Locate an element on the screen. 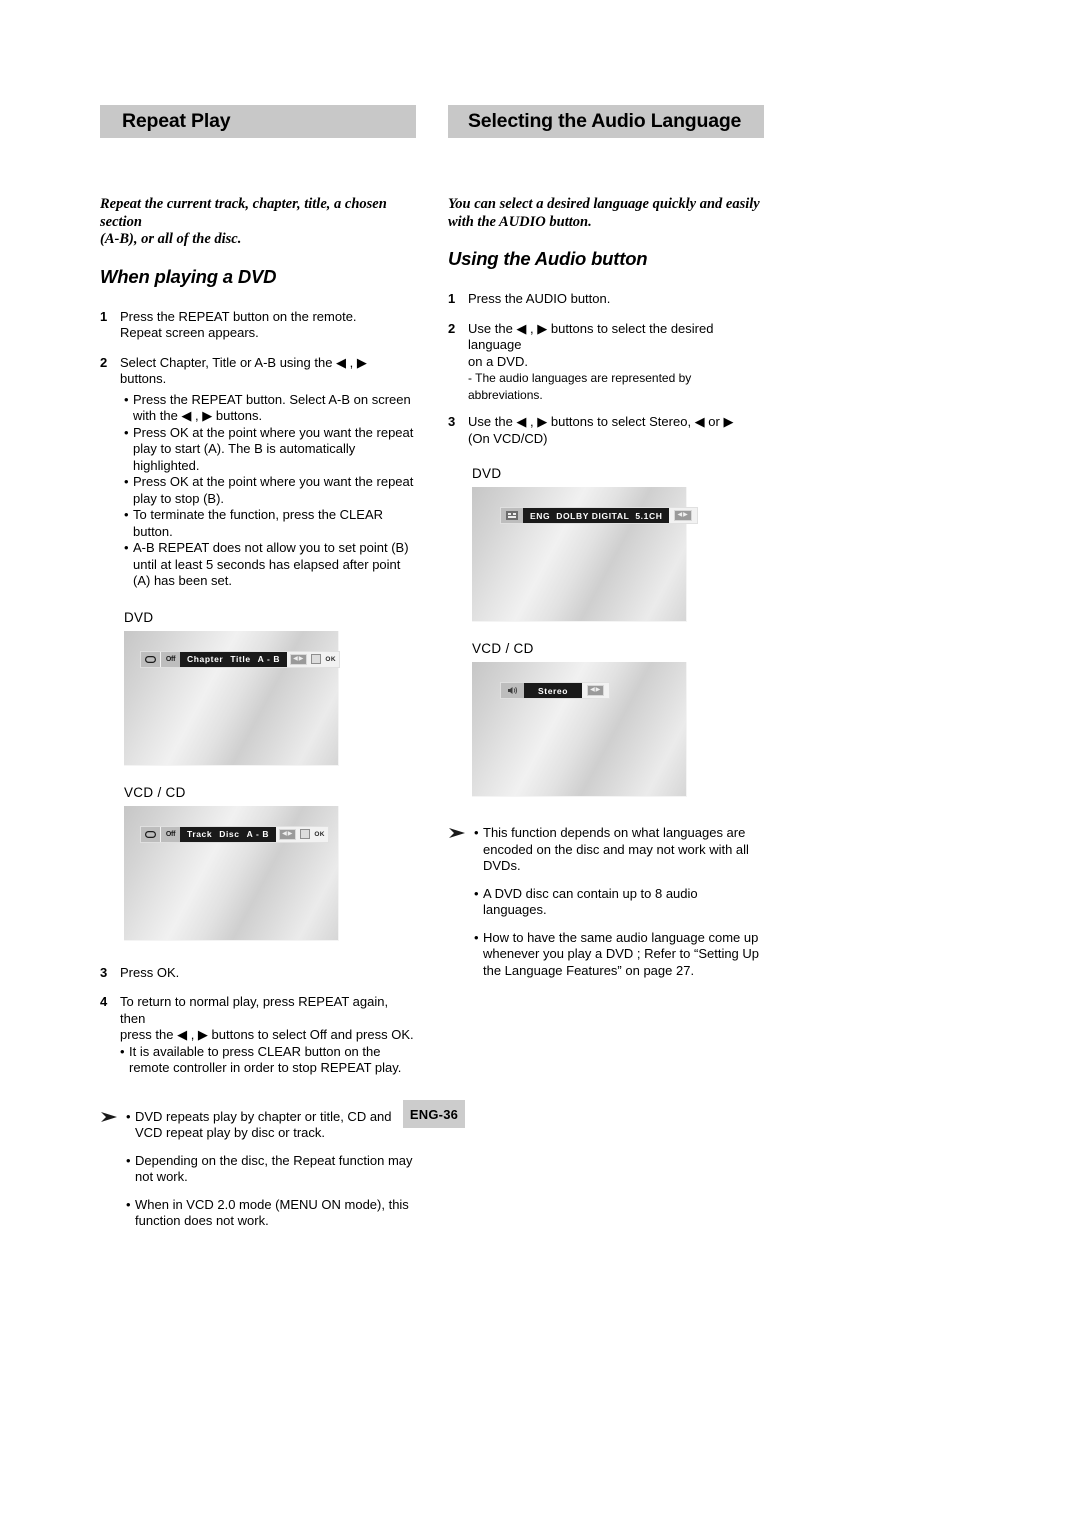 The width and height of the screenshot is (1080, 1528). osd-bar: Off Track Disc A - B ◀▶ OK is located at coordinates (234, 834).